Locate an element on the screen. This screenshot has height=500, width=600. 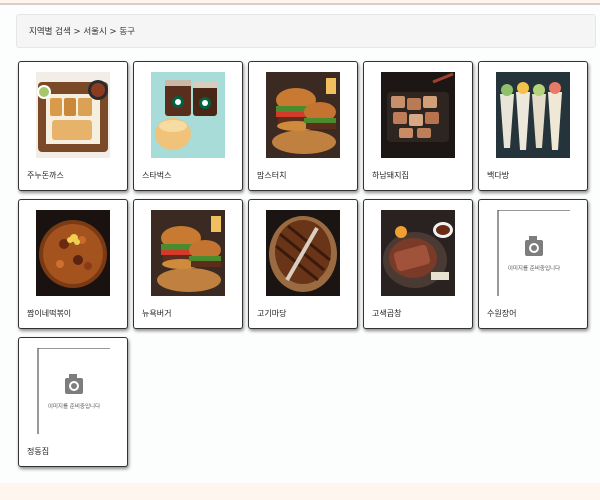
restaurant-name: 하남돼지집 is located at coordinates (390, 175).